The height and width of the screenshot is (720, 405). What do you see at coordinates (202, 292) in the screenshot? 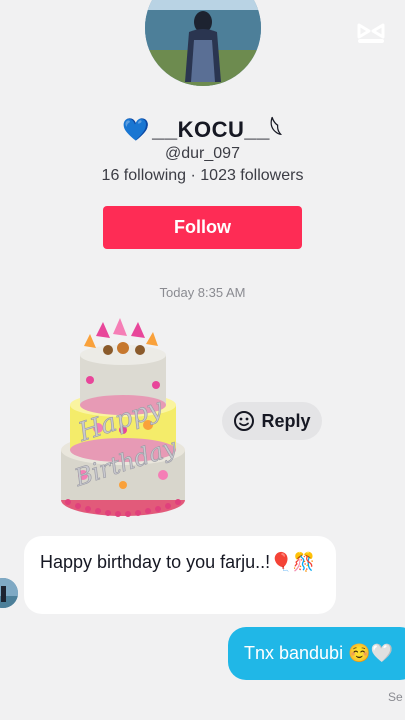
I see `message-timestamp: Today 8:35 AM` at bounding box center [202, 292].